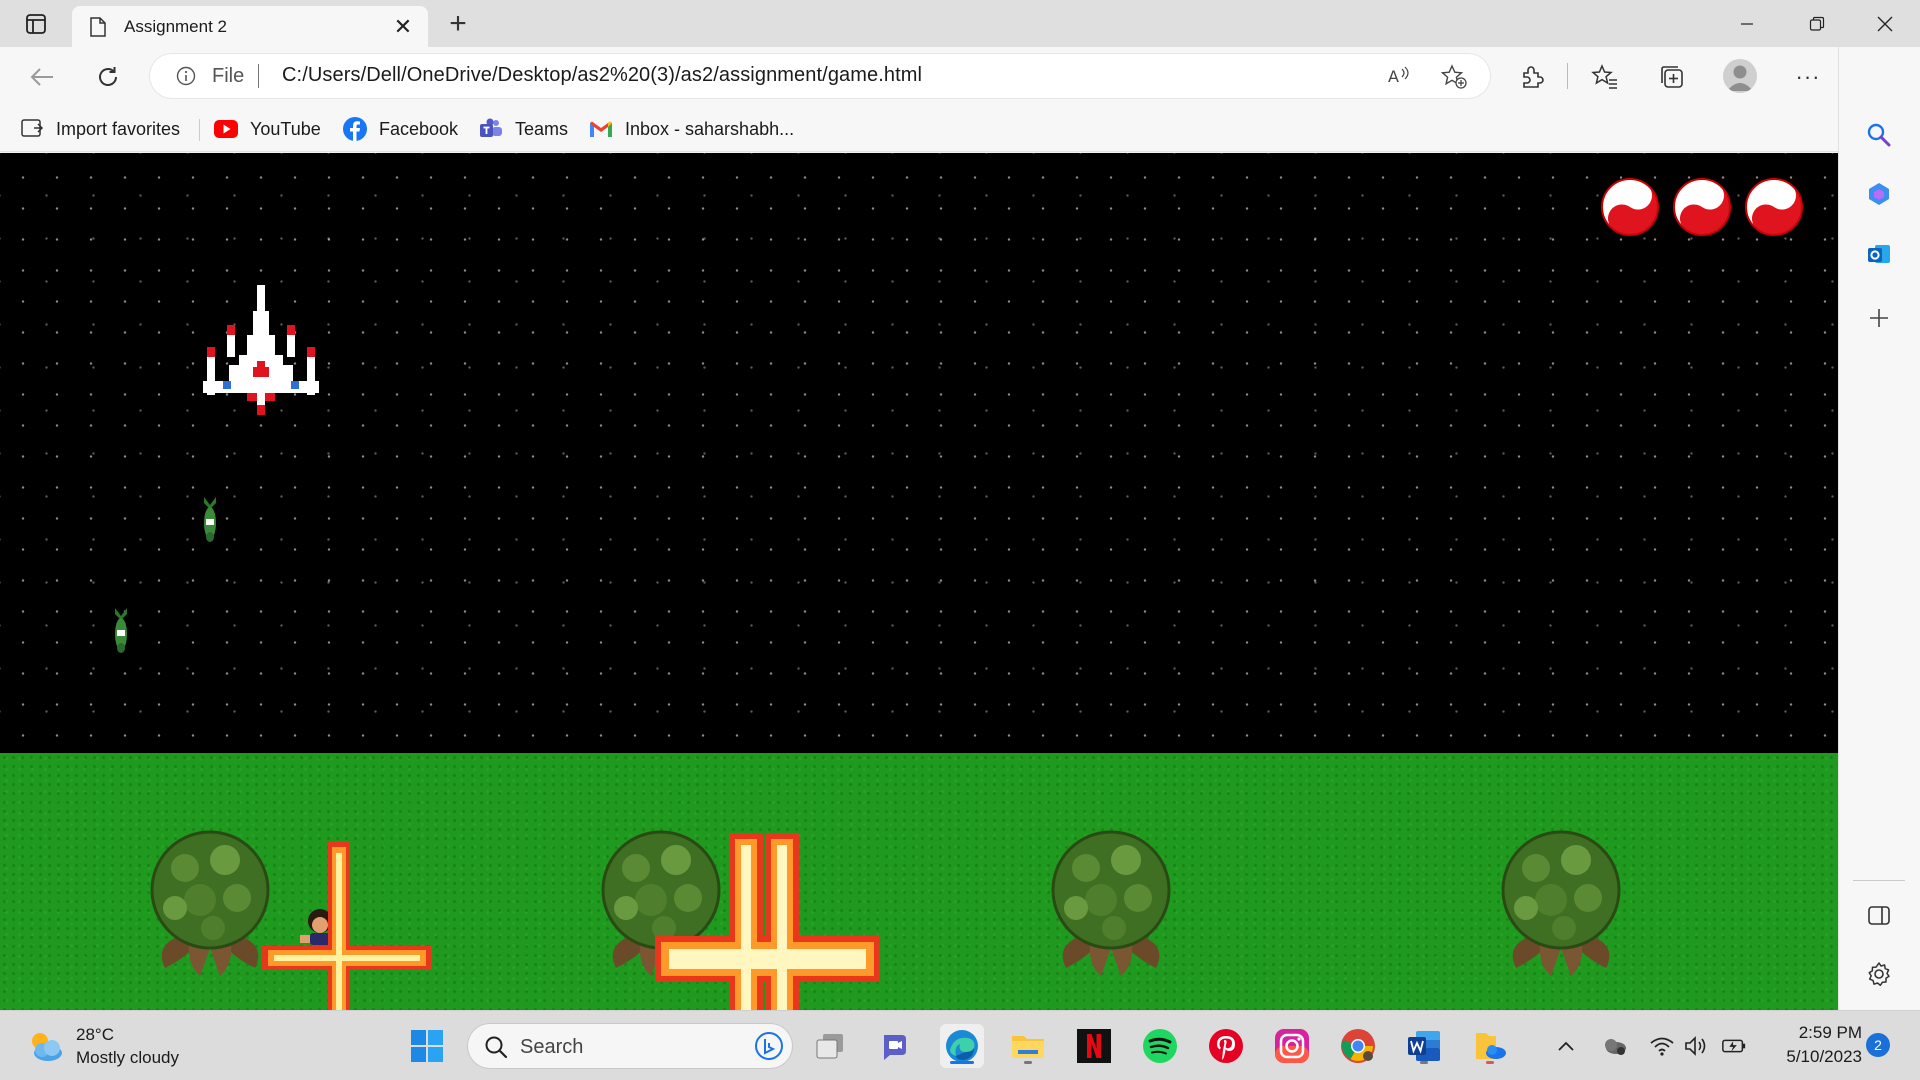 This screenshot has width=1920, height=1080. I want to click on network-tray-button, so click(1662, 1046).